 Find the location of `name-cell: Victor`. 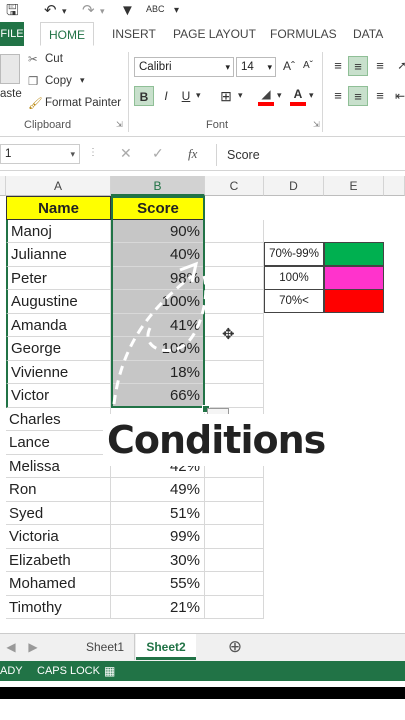

name-cell: Victor is located at coordinates (58, 396).